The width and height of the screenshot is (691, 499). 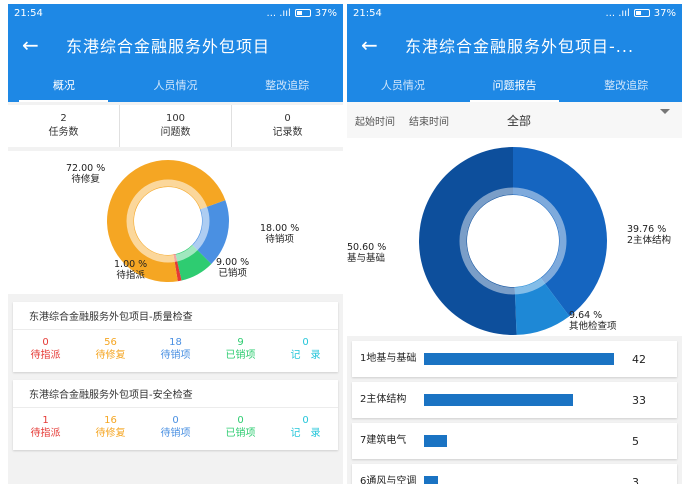 I want to click on slice-label-closed: 9.00 % 已销项, so click(x=232, y=268).